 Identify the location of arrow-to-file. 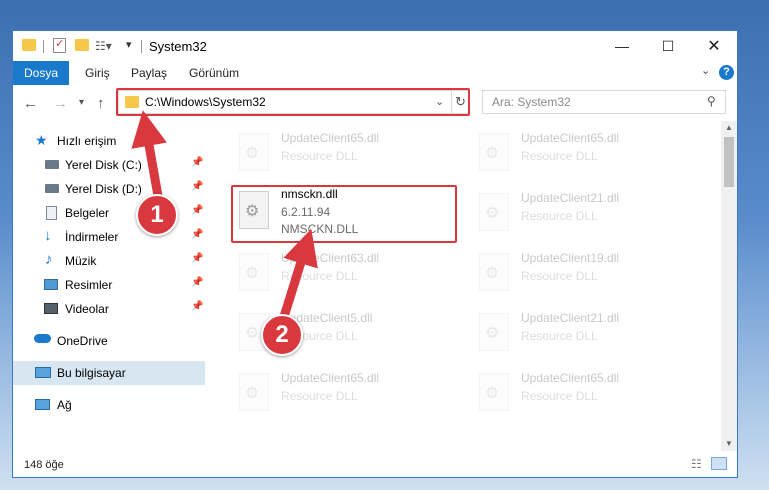
(298, 275).